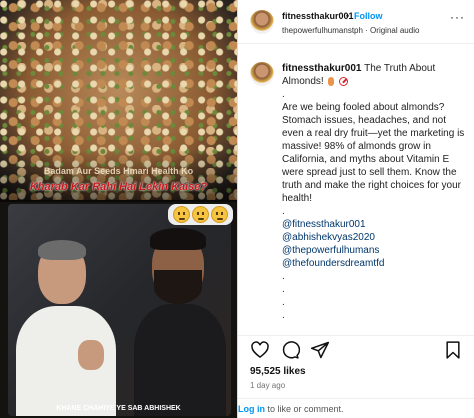  What do you see at coordinates (318, 16) in the screenshot?
I see `header-username: fitnessthakur001` at bounding box center [318, 16].